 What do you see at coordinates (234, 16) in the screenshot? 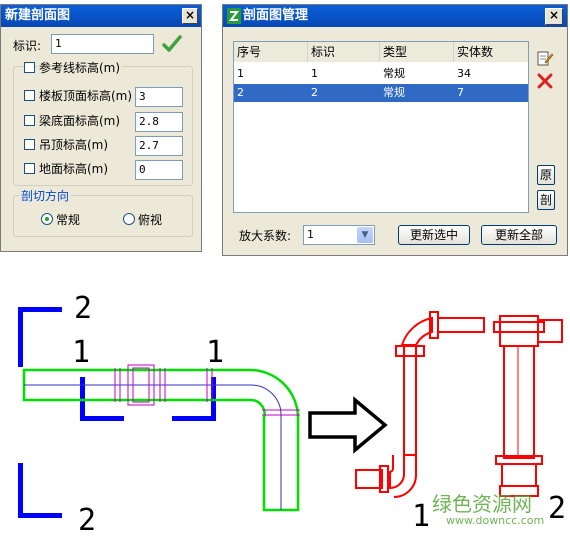
I see `app-icon` at bounding box center [234, 16].